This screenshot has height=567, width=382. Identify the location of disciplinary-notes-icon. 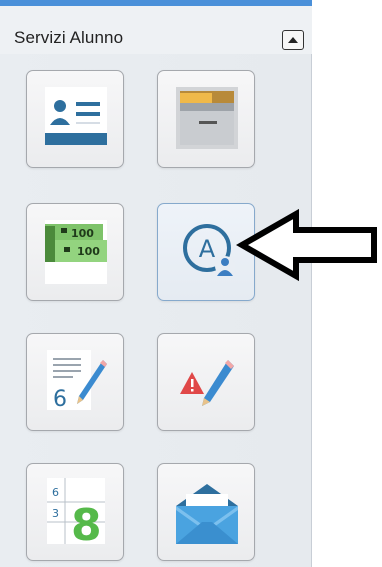
(207, 383).